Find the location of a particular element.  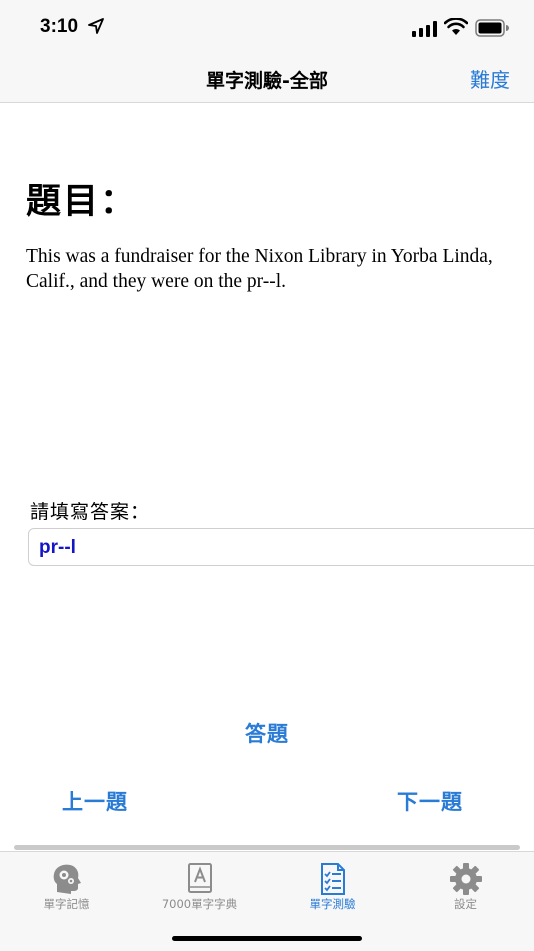

previous-question-button: 上一題 is located at coordinates (95, 801).